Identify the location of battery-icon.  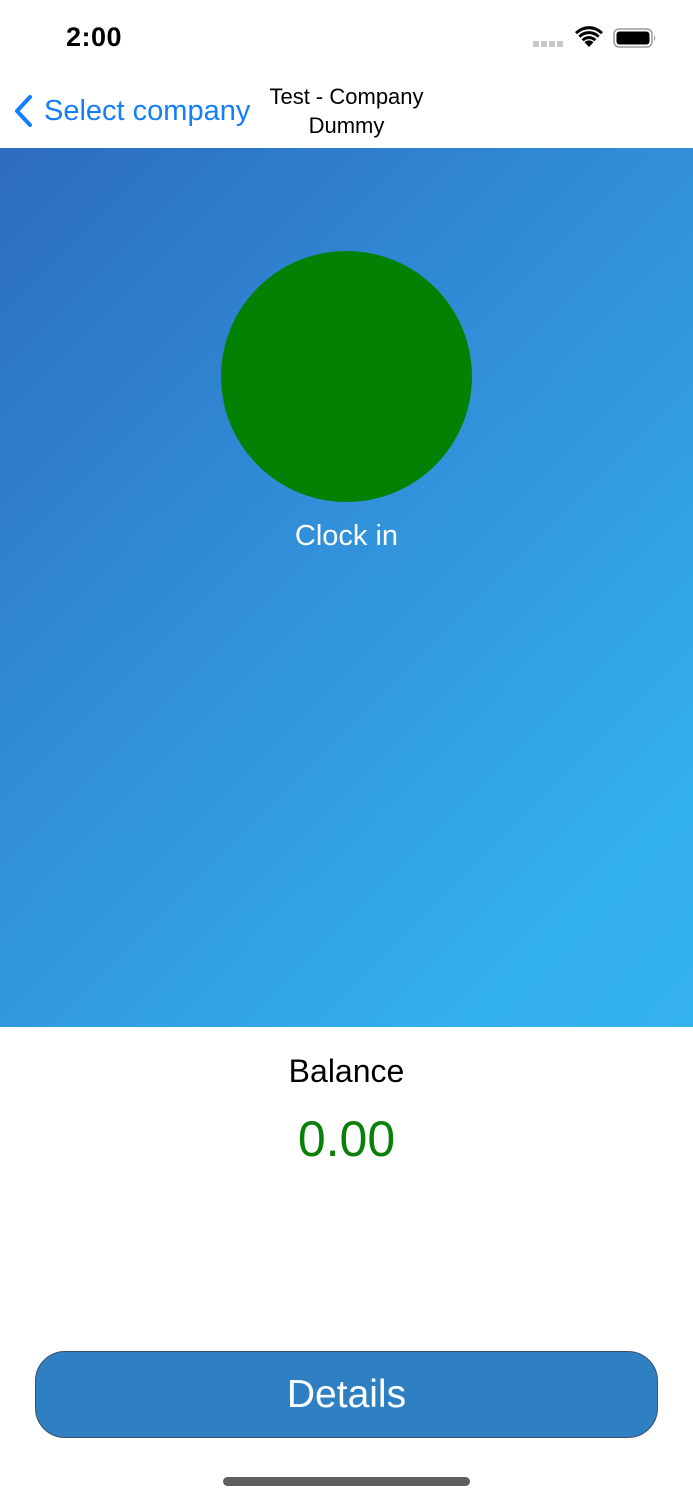
(634, 38).